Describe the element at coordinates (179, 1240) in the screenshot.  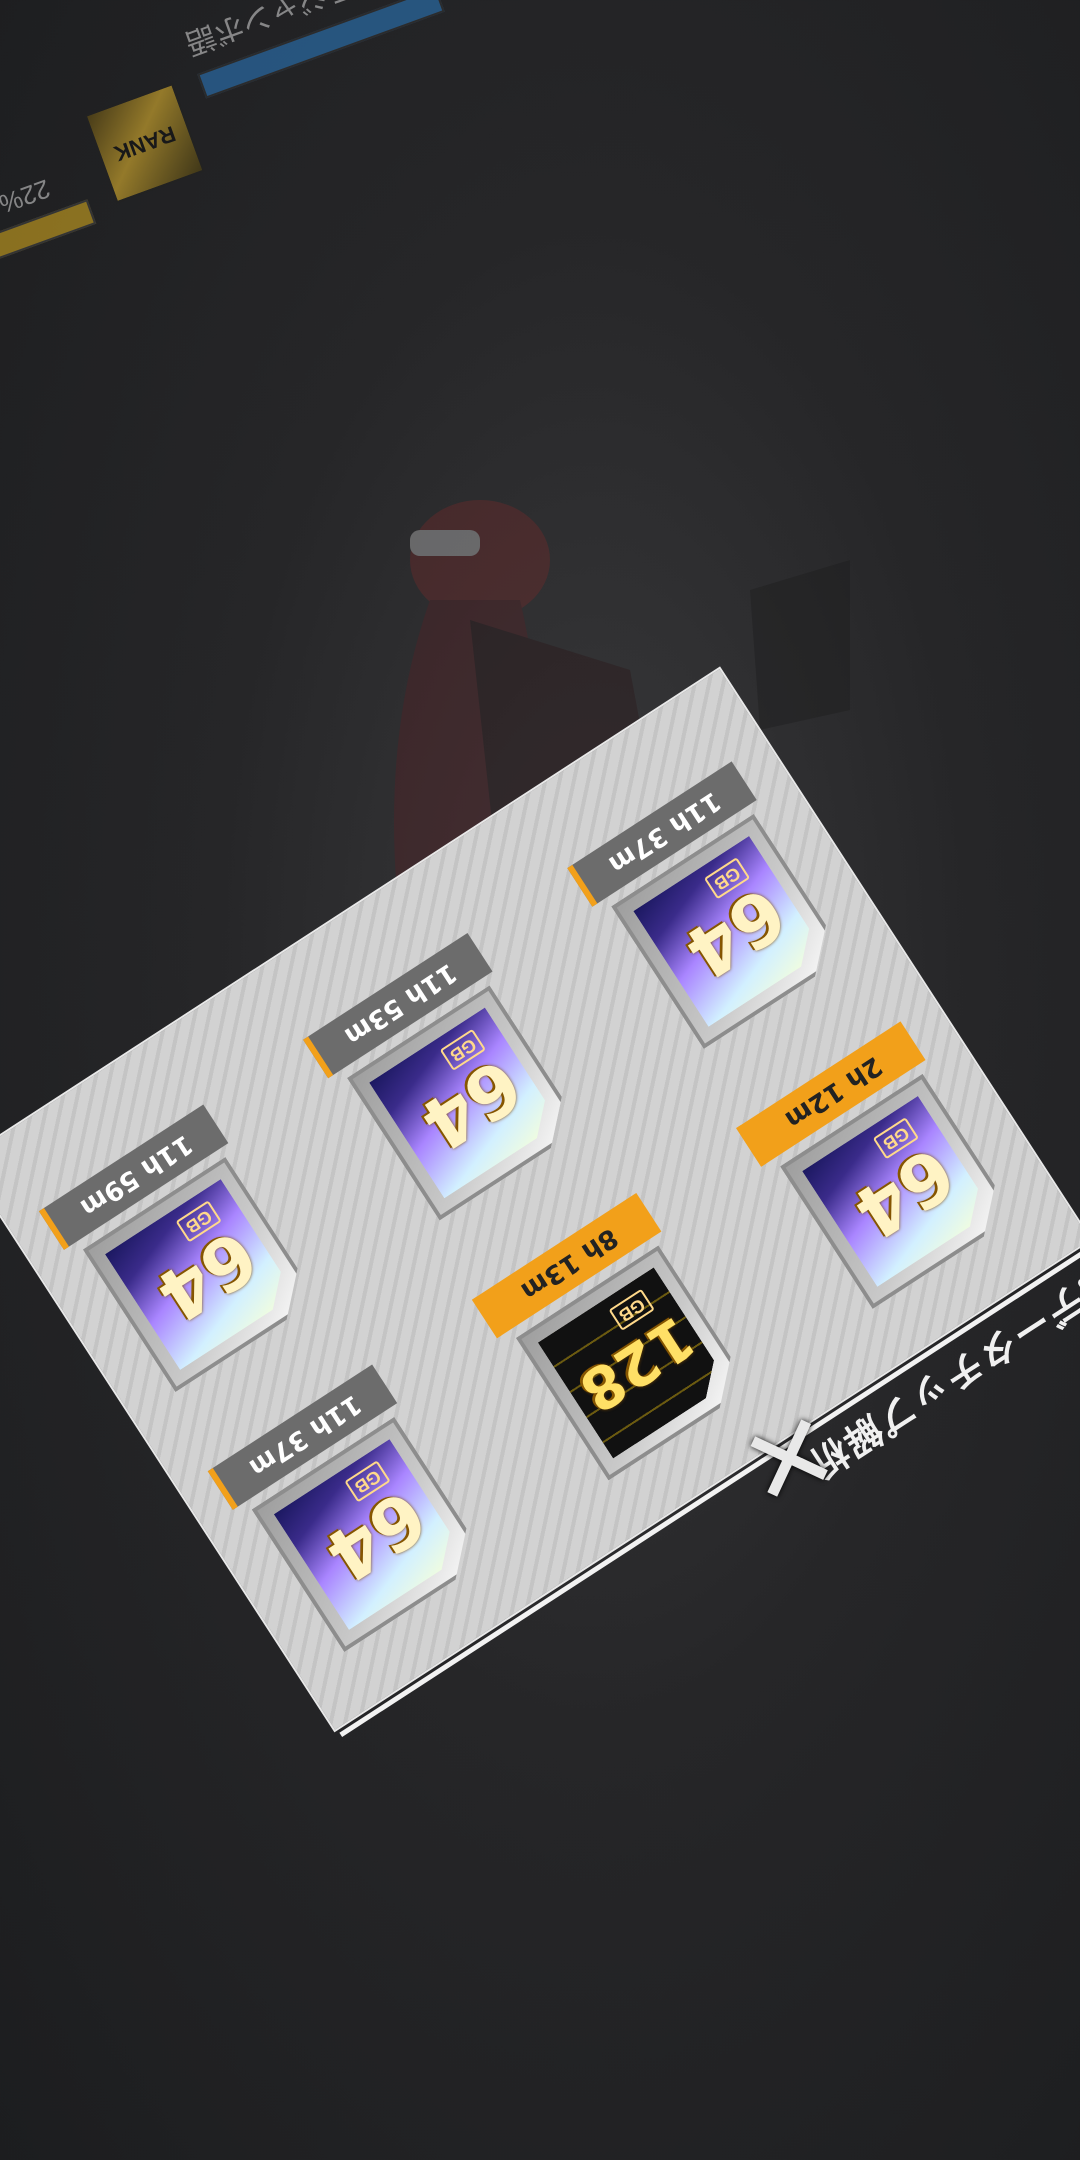
I see `chip-slot-6: 64 GB 11h 59m` at that location.